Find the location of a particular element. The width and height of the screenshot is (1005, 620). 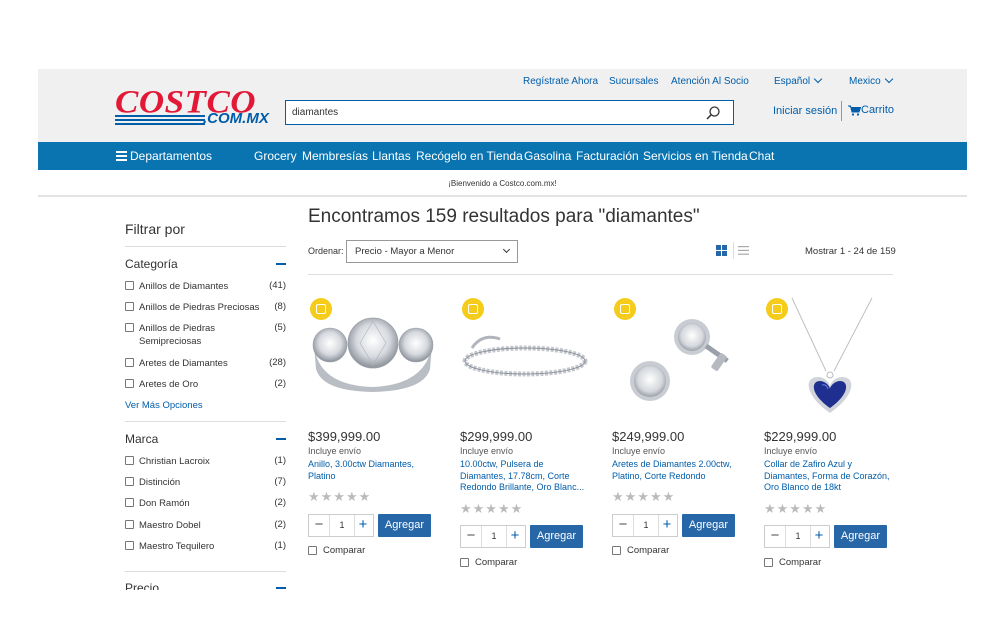

chevron-down-icon is located at coordinates (506, 249).